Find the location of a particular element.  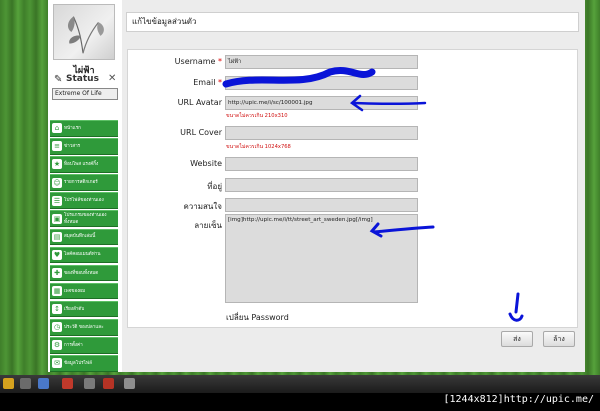

sidebar-item-label: ไลค์คอมเมนต์ท่าน is located at coordinates (82, 255).